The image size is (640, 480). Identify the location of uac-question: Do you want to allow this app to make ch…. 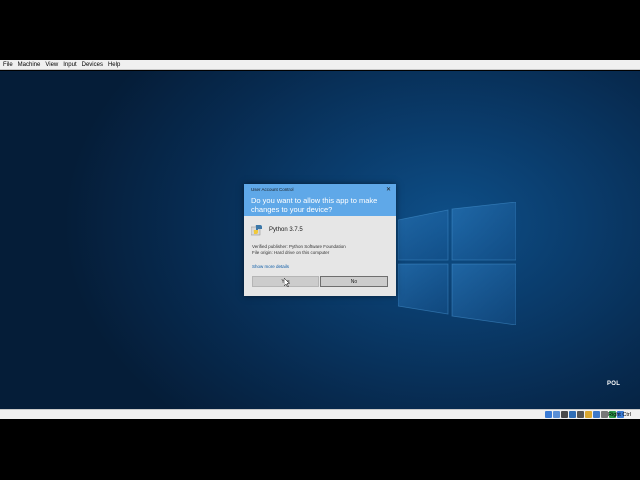
(314, 205).